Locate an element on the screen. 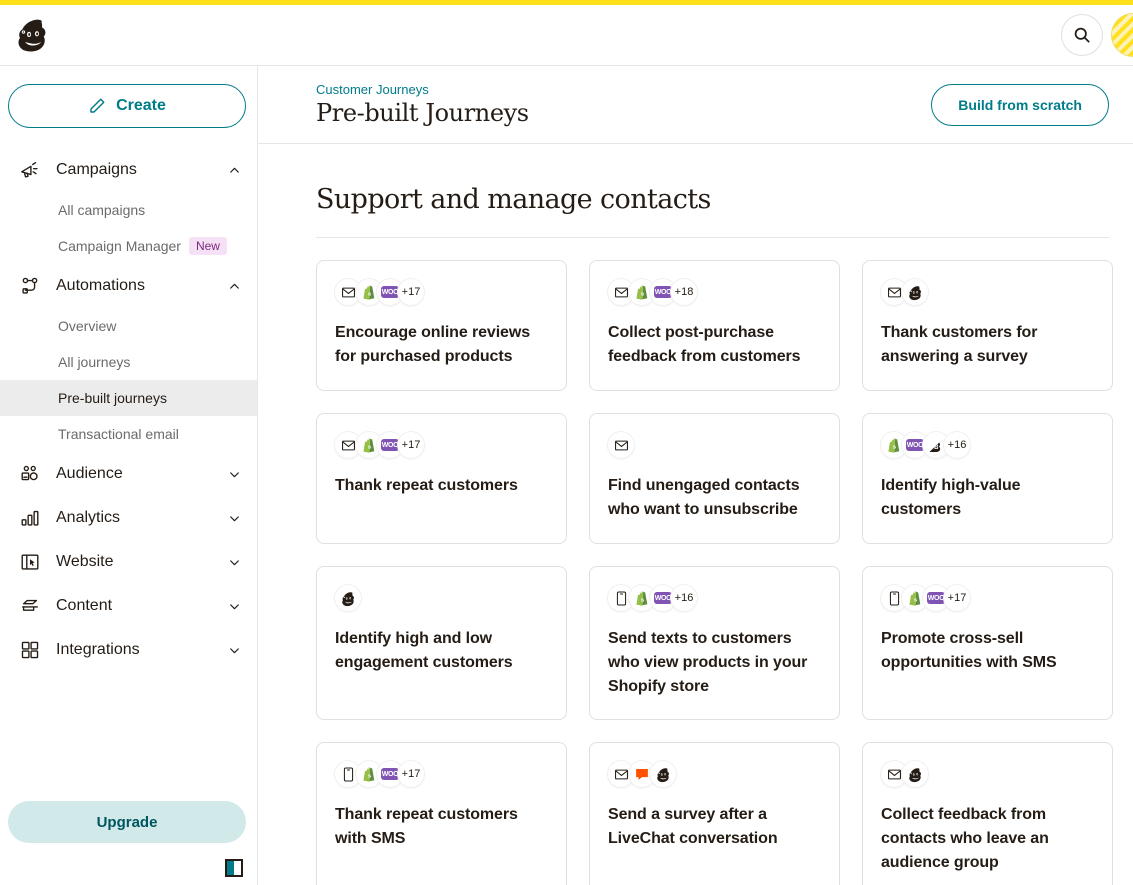 The width and height of the screenshot is (1133, 885). sidebar-item-all-campaigns: All campaigns is located at coordinates (128, 210).